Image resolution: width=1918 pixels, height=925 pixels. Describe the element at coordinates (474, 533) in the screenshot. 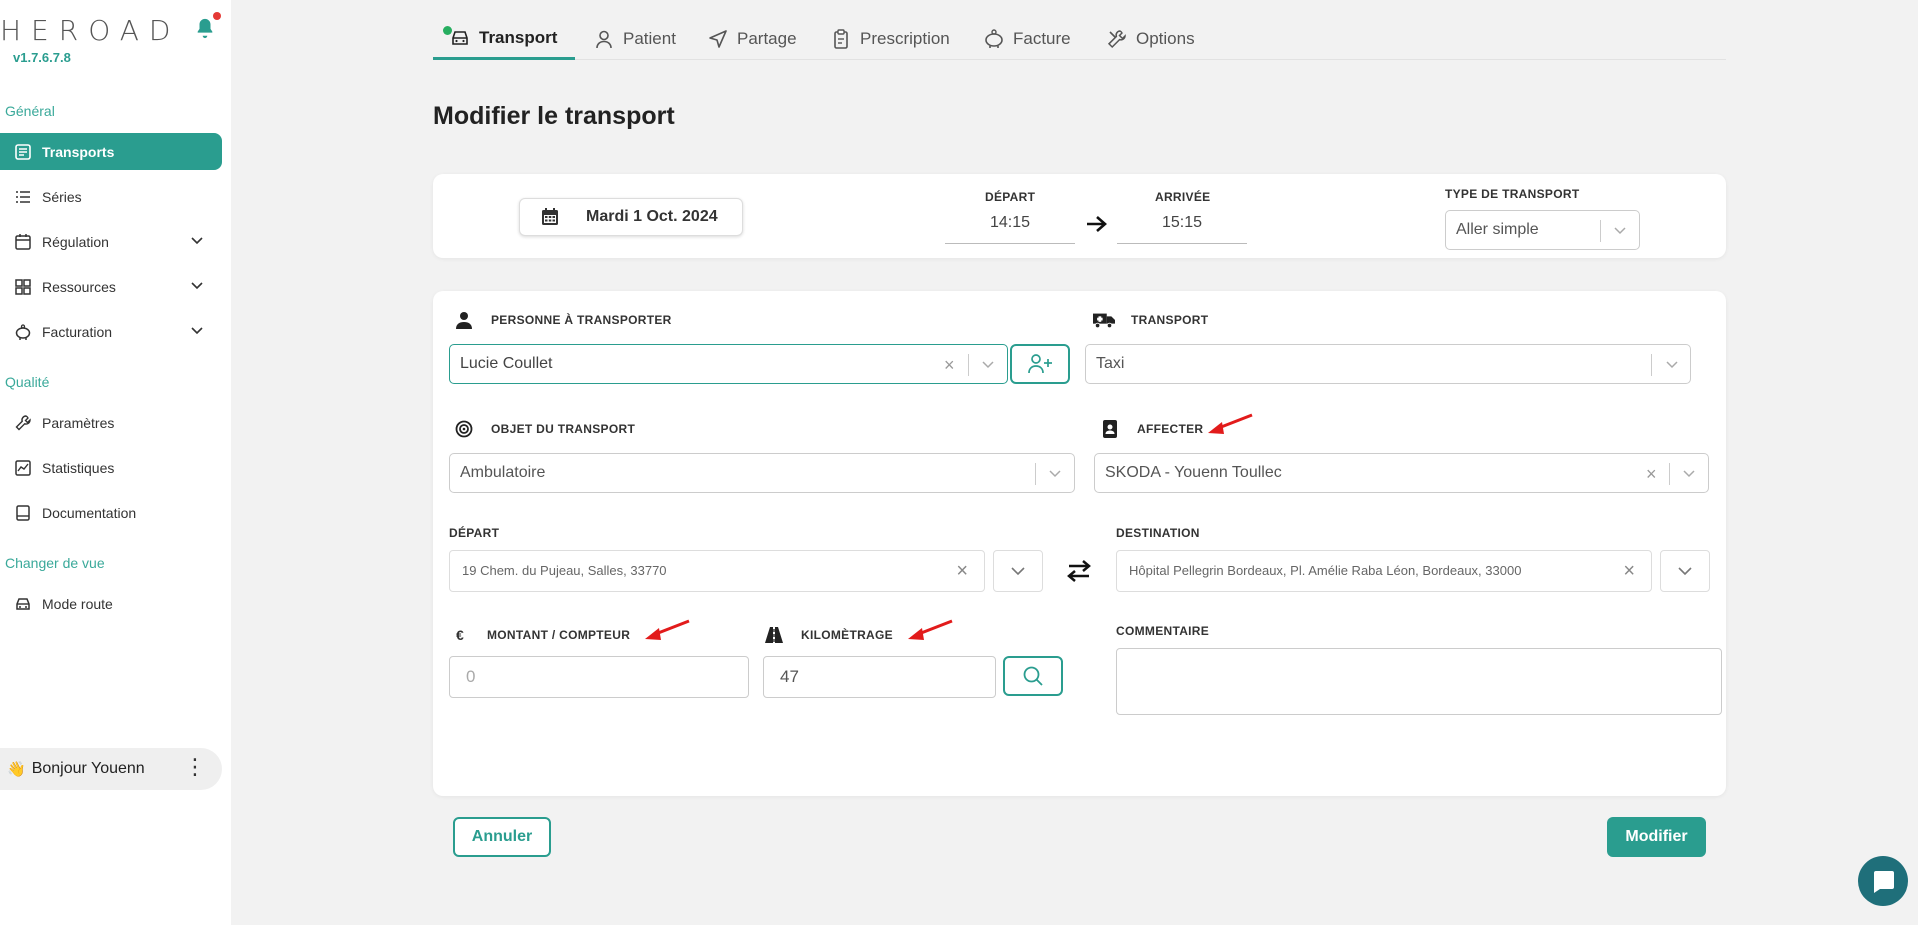

I see `depart-address-label: DÉPART` at that location.